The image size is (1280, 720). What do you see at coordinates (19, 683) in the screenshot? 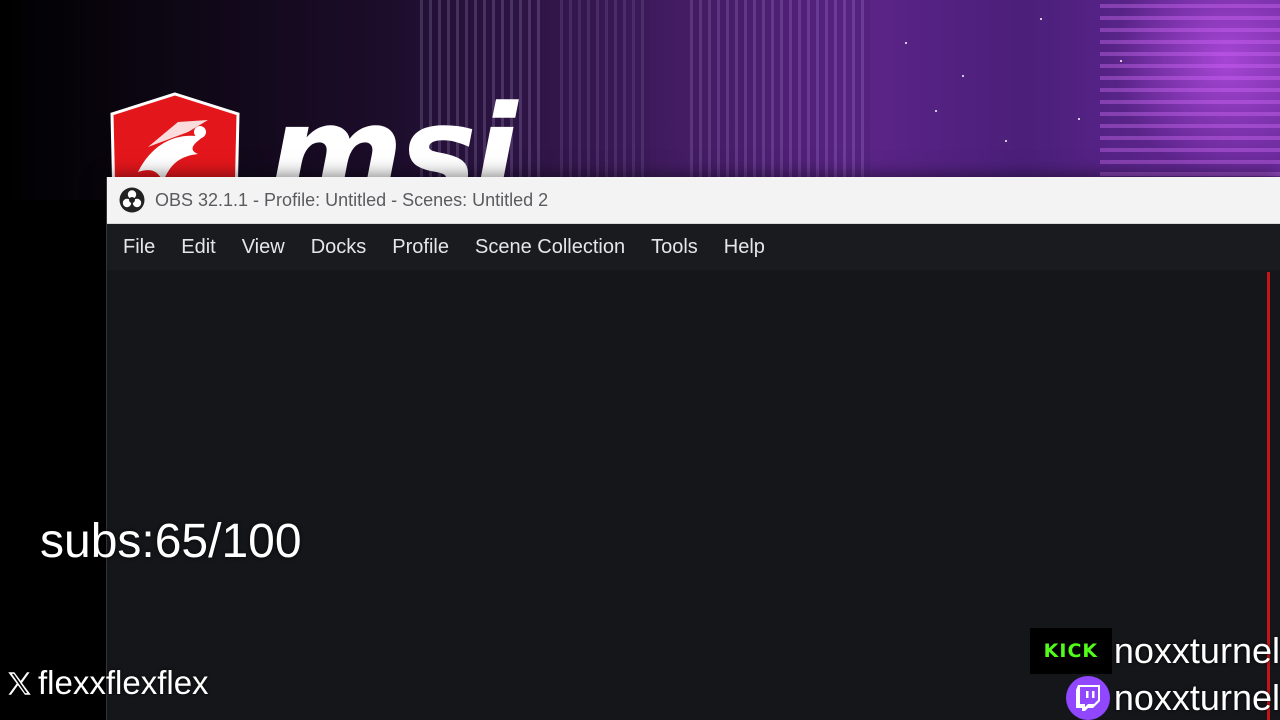
I see `x-logo-icon` at bounding box center [19, 683].